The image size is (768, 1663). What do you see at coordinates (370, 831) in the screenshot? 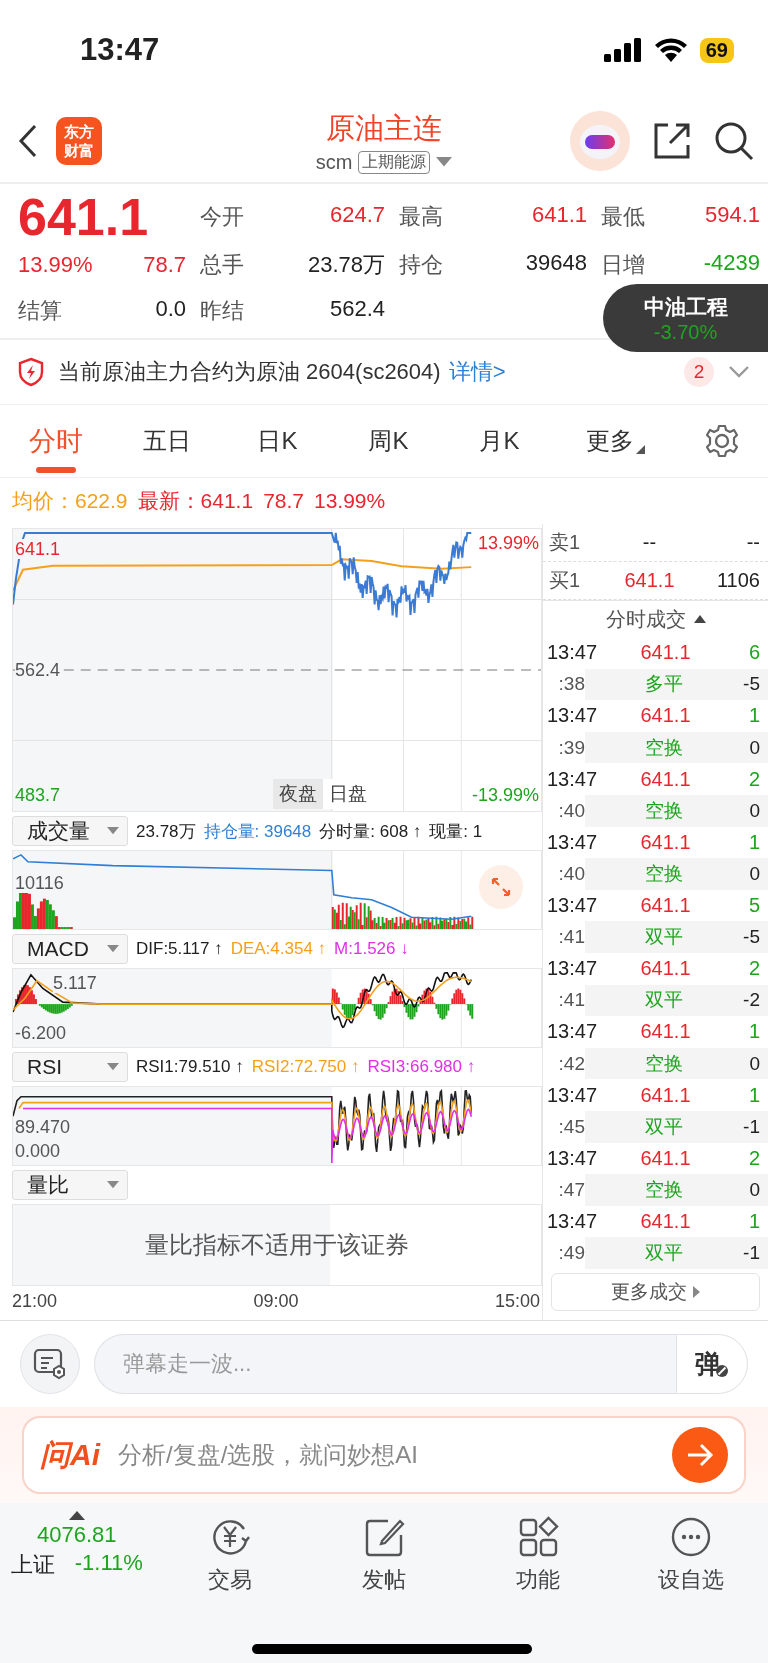
I see `indicator-readout: 分时量: 608 ↑` at bounding box center [370, 831].